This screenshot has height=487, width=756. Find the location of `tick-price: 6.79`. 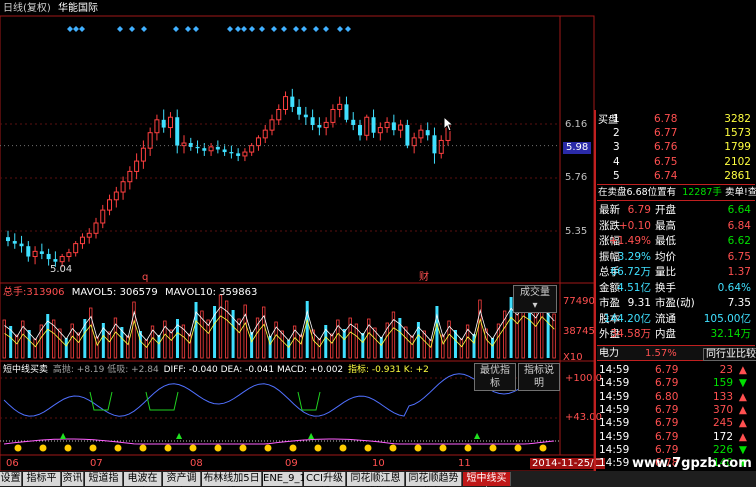

tick-price: 6.79 is located at coordinates (667, 370).